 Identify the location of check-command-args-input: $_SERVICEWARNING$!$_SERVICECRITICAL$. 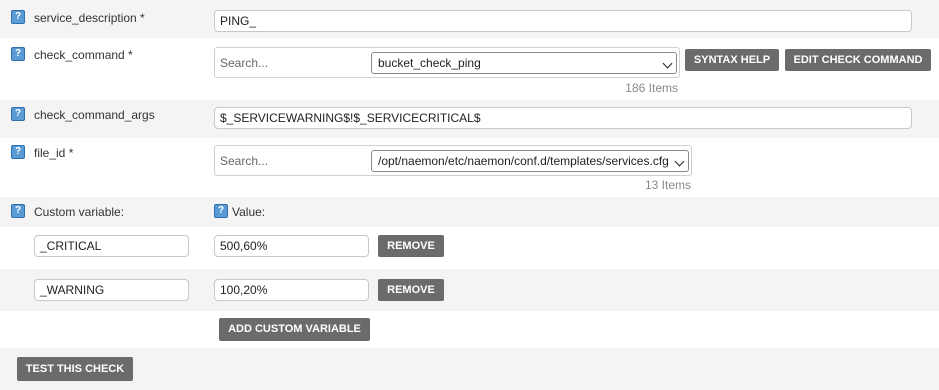
(563, 118).